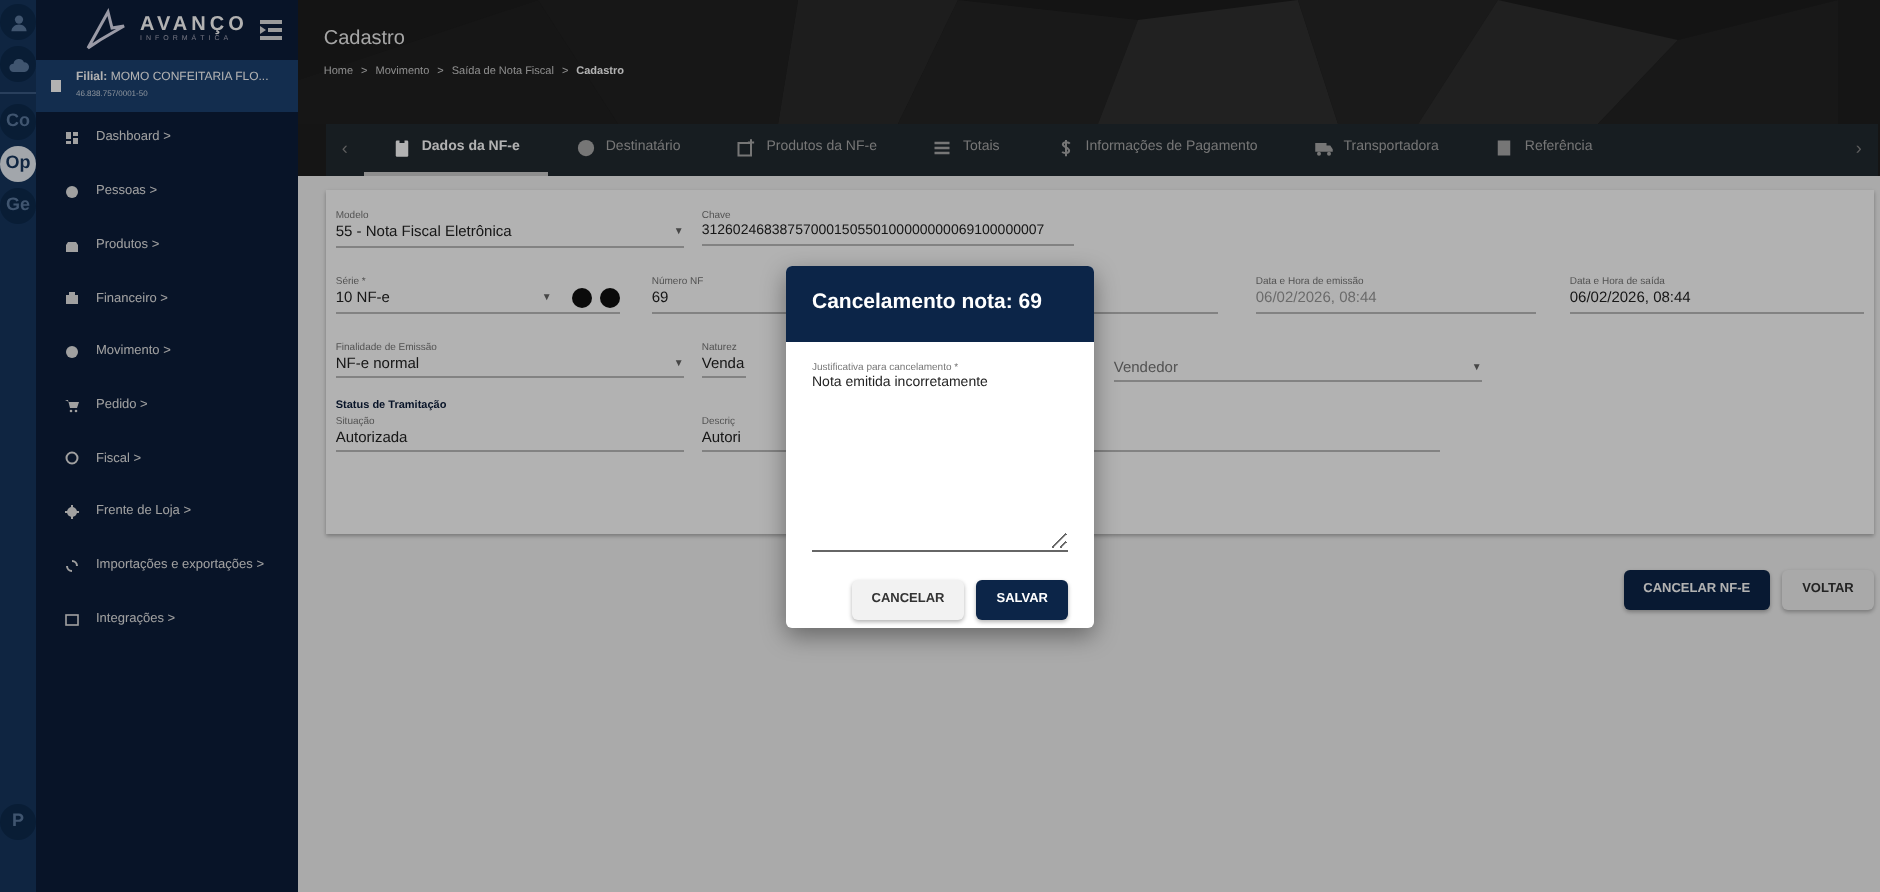 This screenshot has height=892, width=1880. I want to click on user-icon, so click(18, 22).